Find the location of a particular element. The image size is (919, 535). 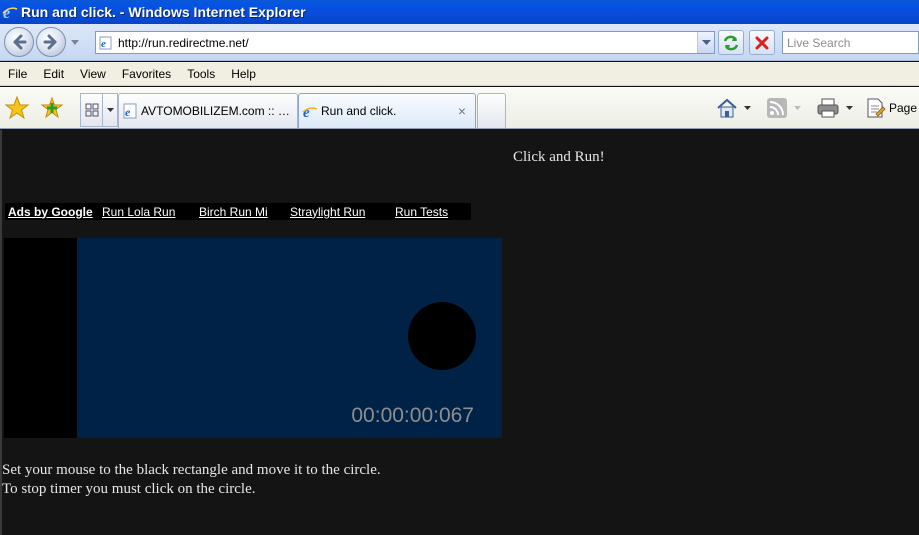

page-icon is located at coordinates (876, 108).